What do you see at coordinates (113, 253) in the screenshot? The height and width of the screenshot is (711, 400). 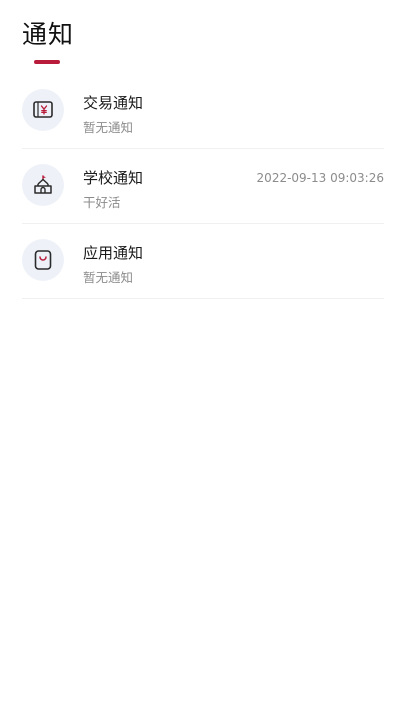 I see `notification-title: 应用通知` at bounding box center [113, 253].